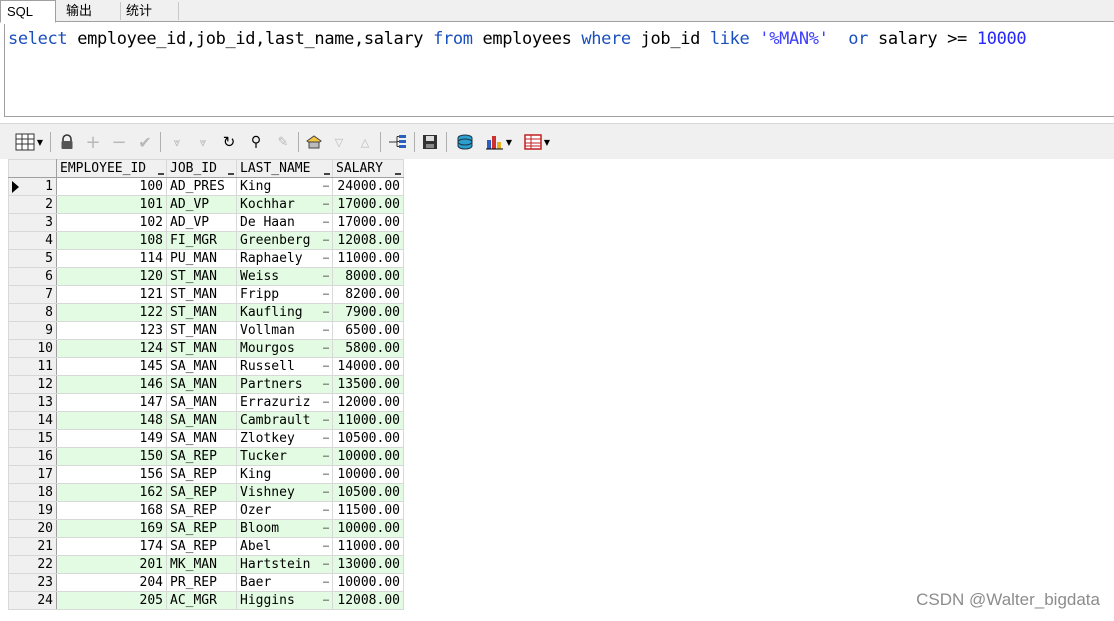 Image resolution: width=1114 pixels, height=621 pixels. Describe the element at coordinates (201, 600) in the screenshot. I see `cell-job-id: AC_MGR` at that location.